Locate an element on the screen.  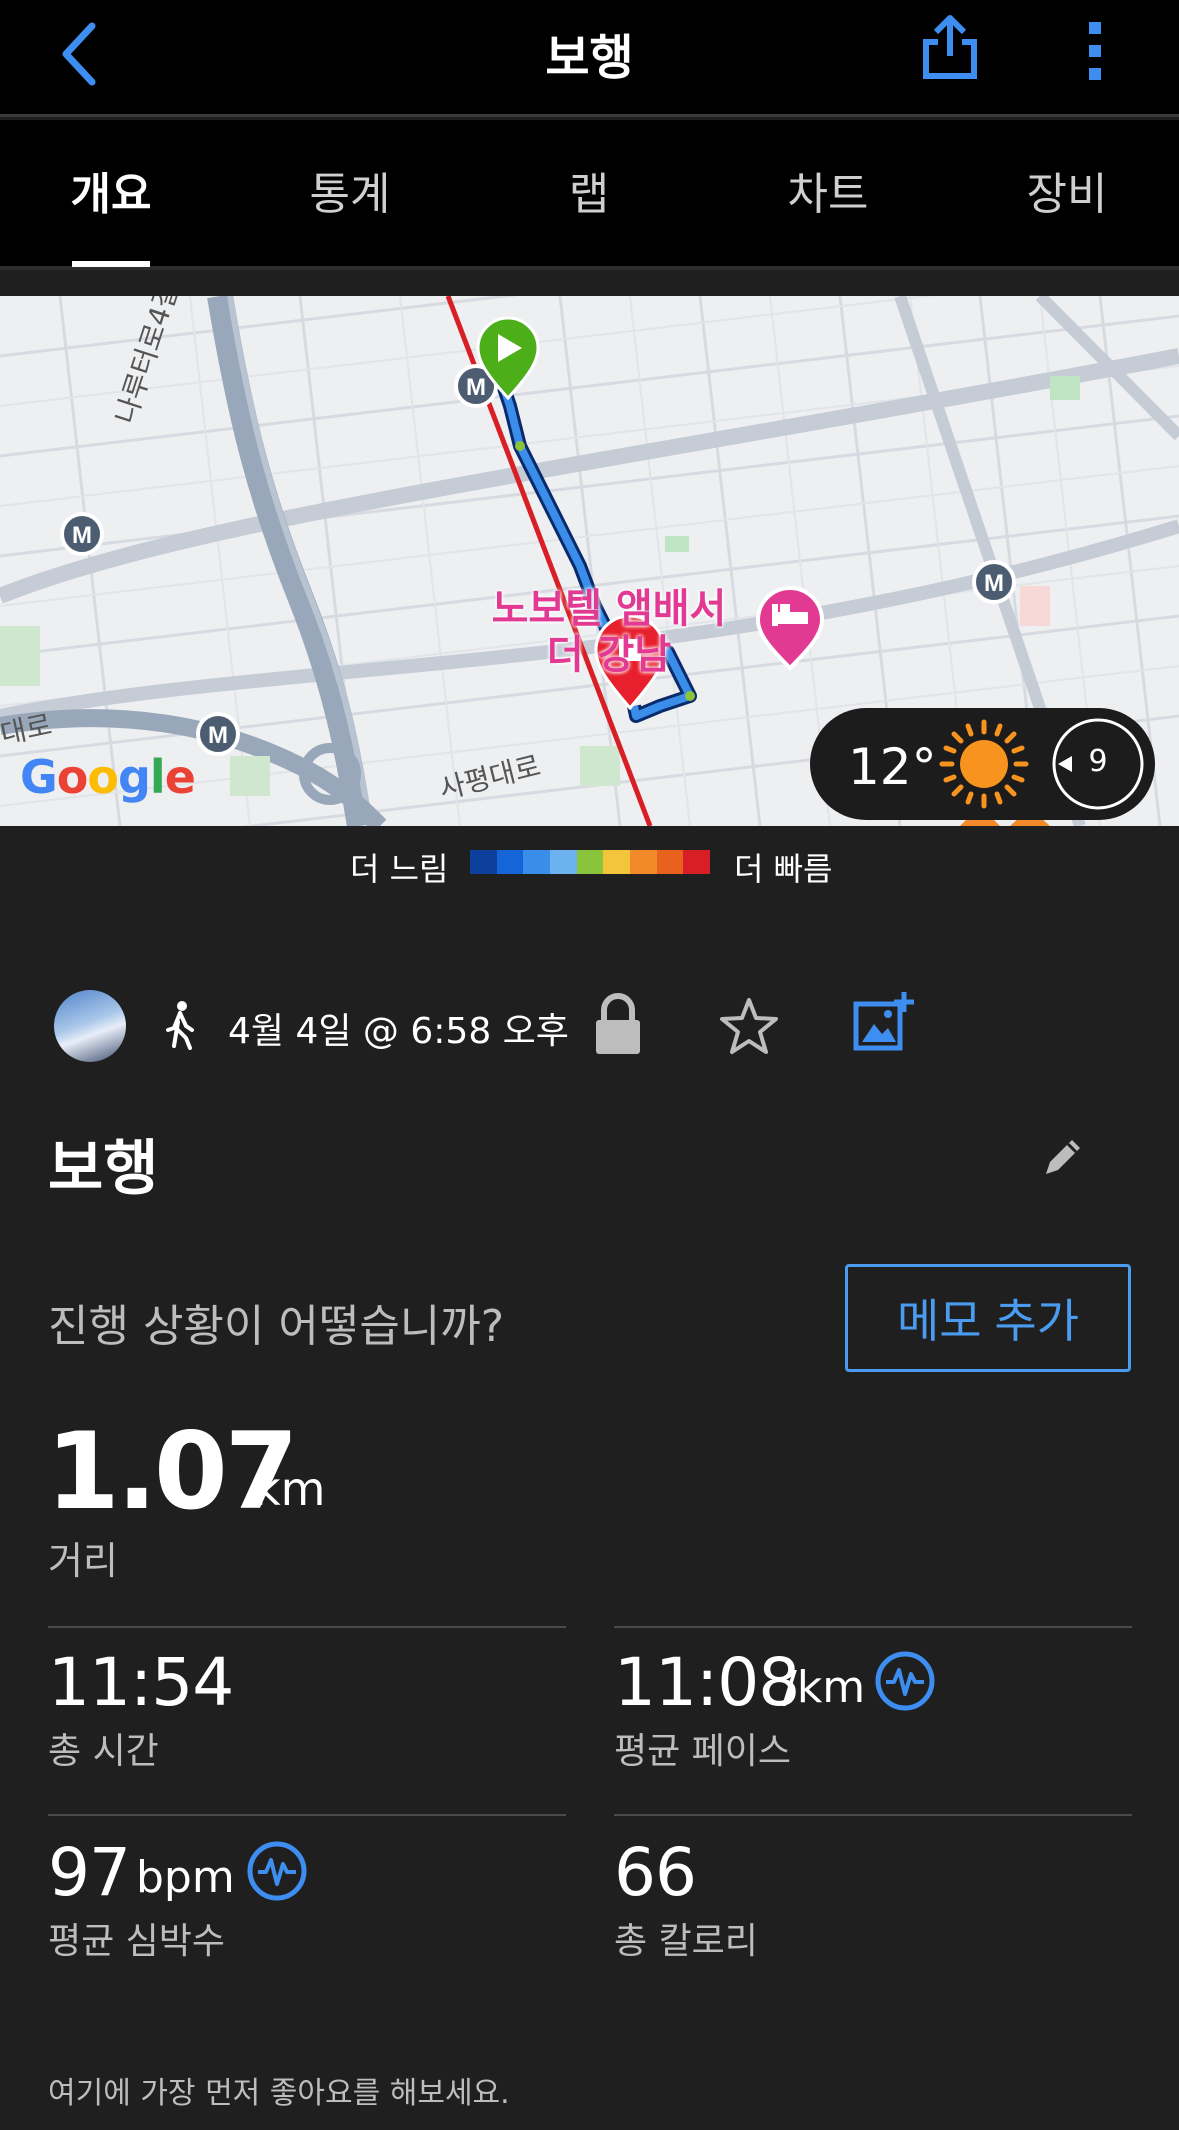
poi-label: 노보텔 앰배서더 강남 is located at coordinates (609, 632).